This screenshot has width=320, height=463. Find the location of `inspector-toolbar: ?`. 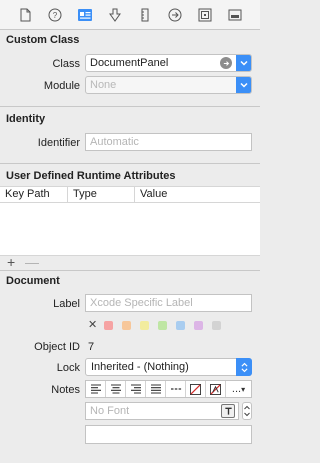

inspector-toolbar: ? is located at coordinates (130, 15).